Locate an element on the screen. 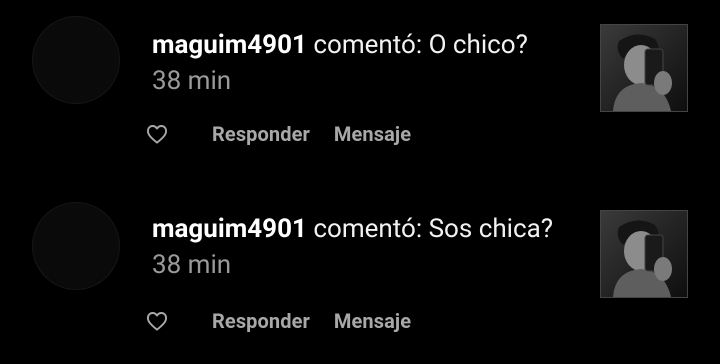  notification-text: maguim4901 comentó: Sos chica? 38 min is located at coordinates (362, 247).